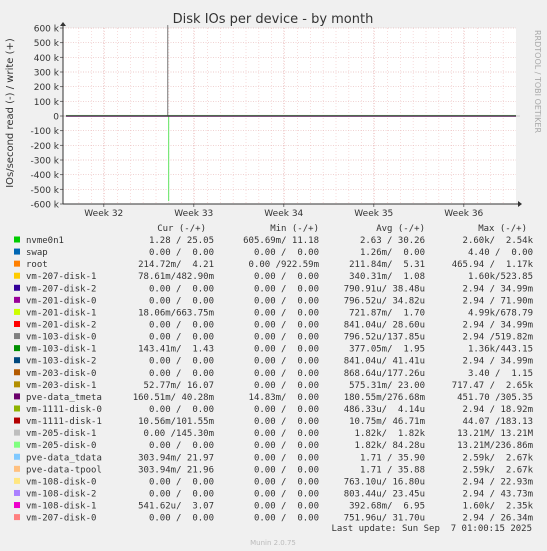 The width and height of the screenshot is (547, 551). What do you see at coordinates (181, 229) in the screenshot?
I see `header-cur: Cur (-/+)` at bounding box center [181, 229].